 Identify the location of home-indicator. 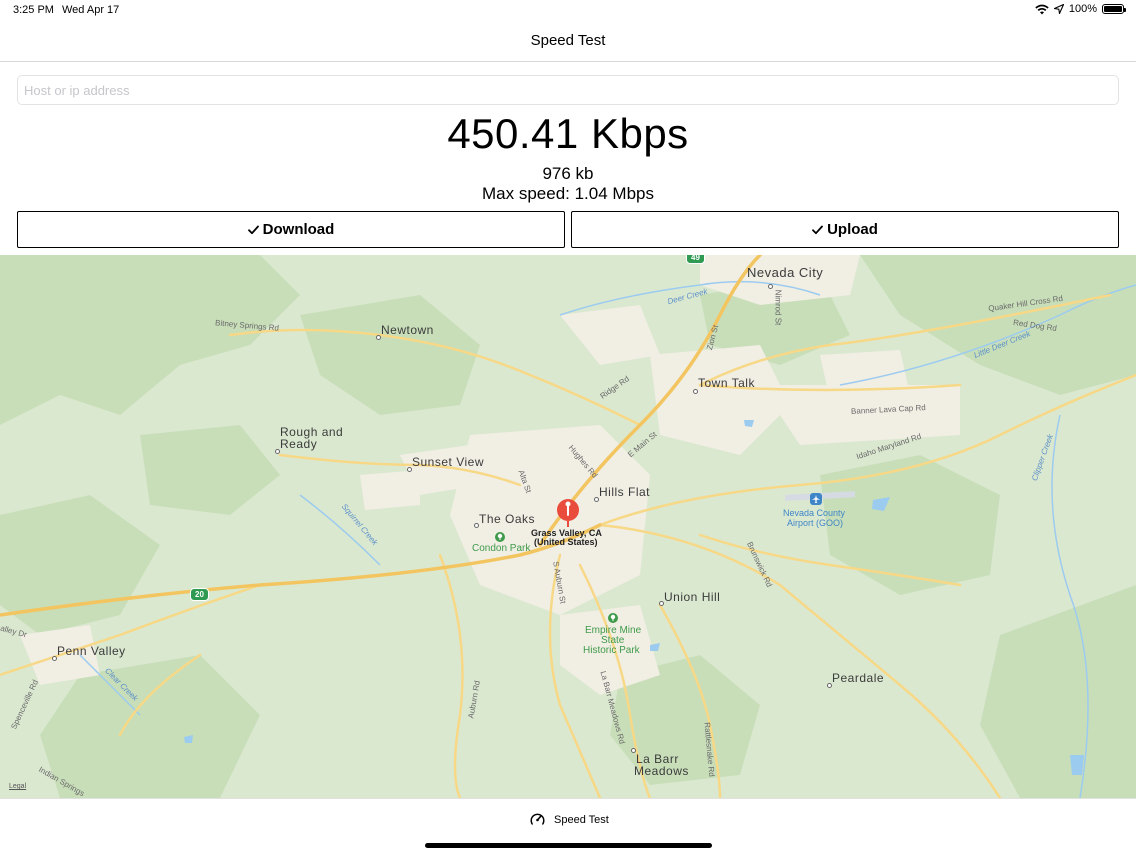
(568, 845).